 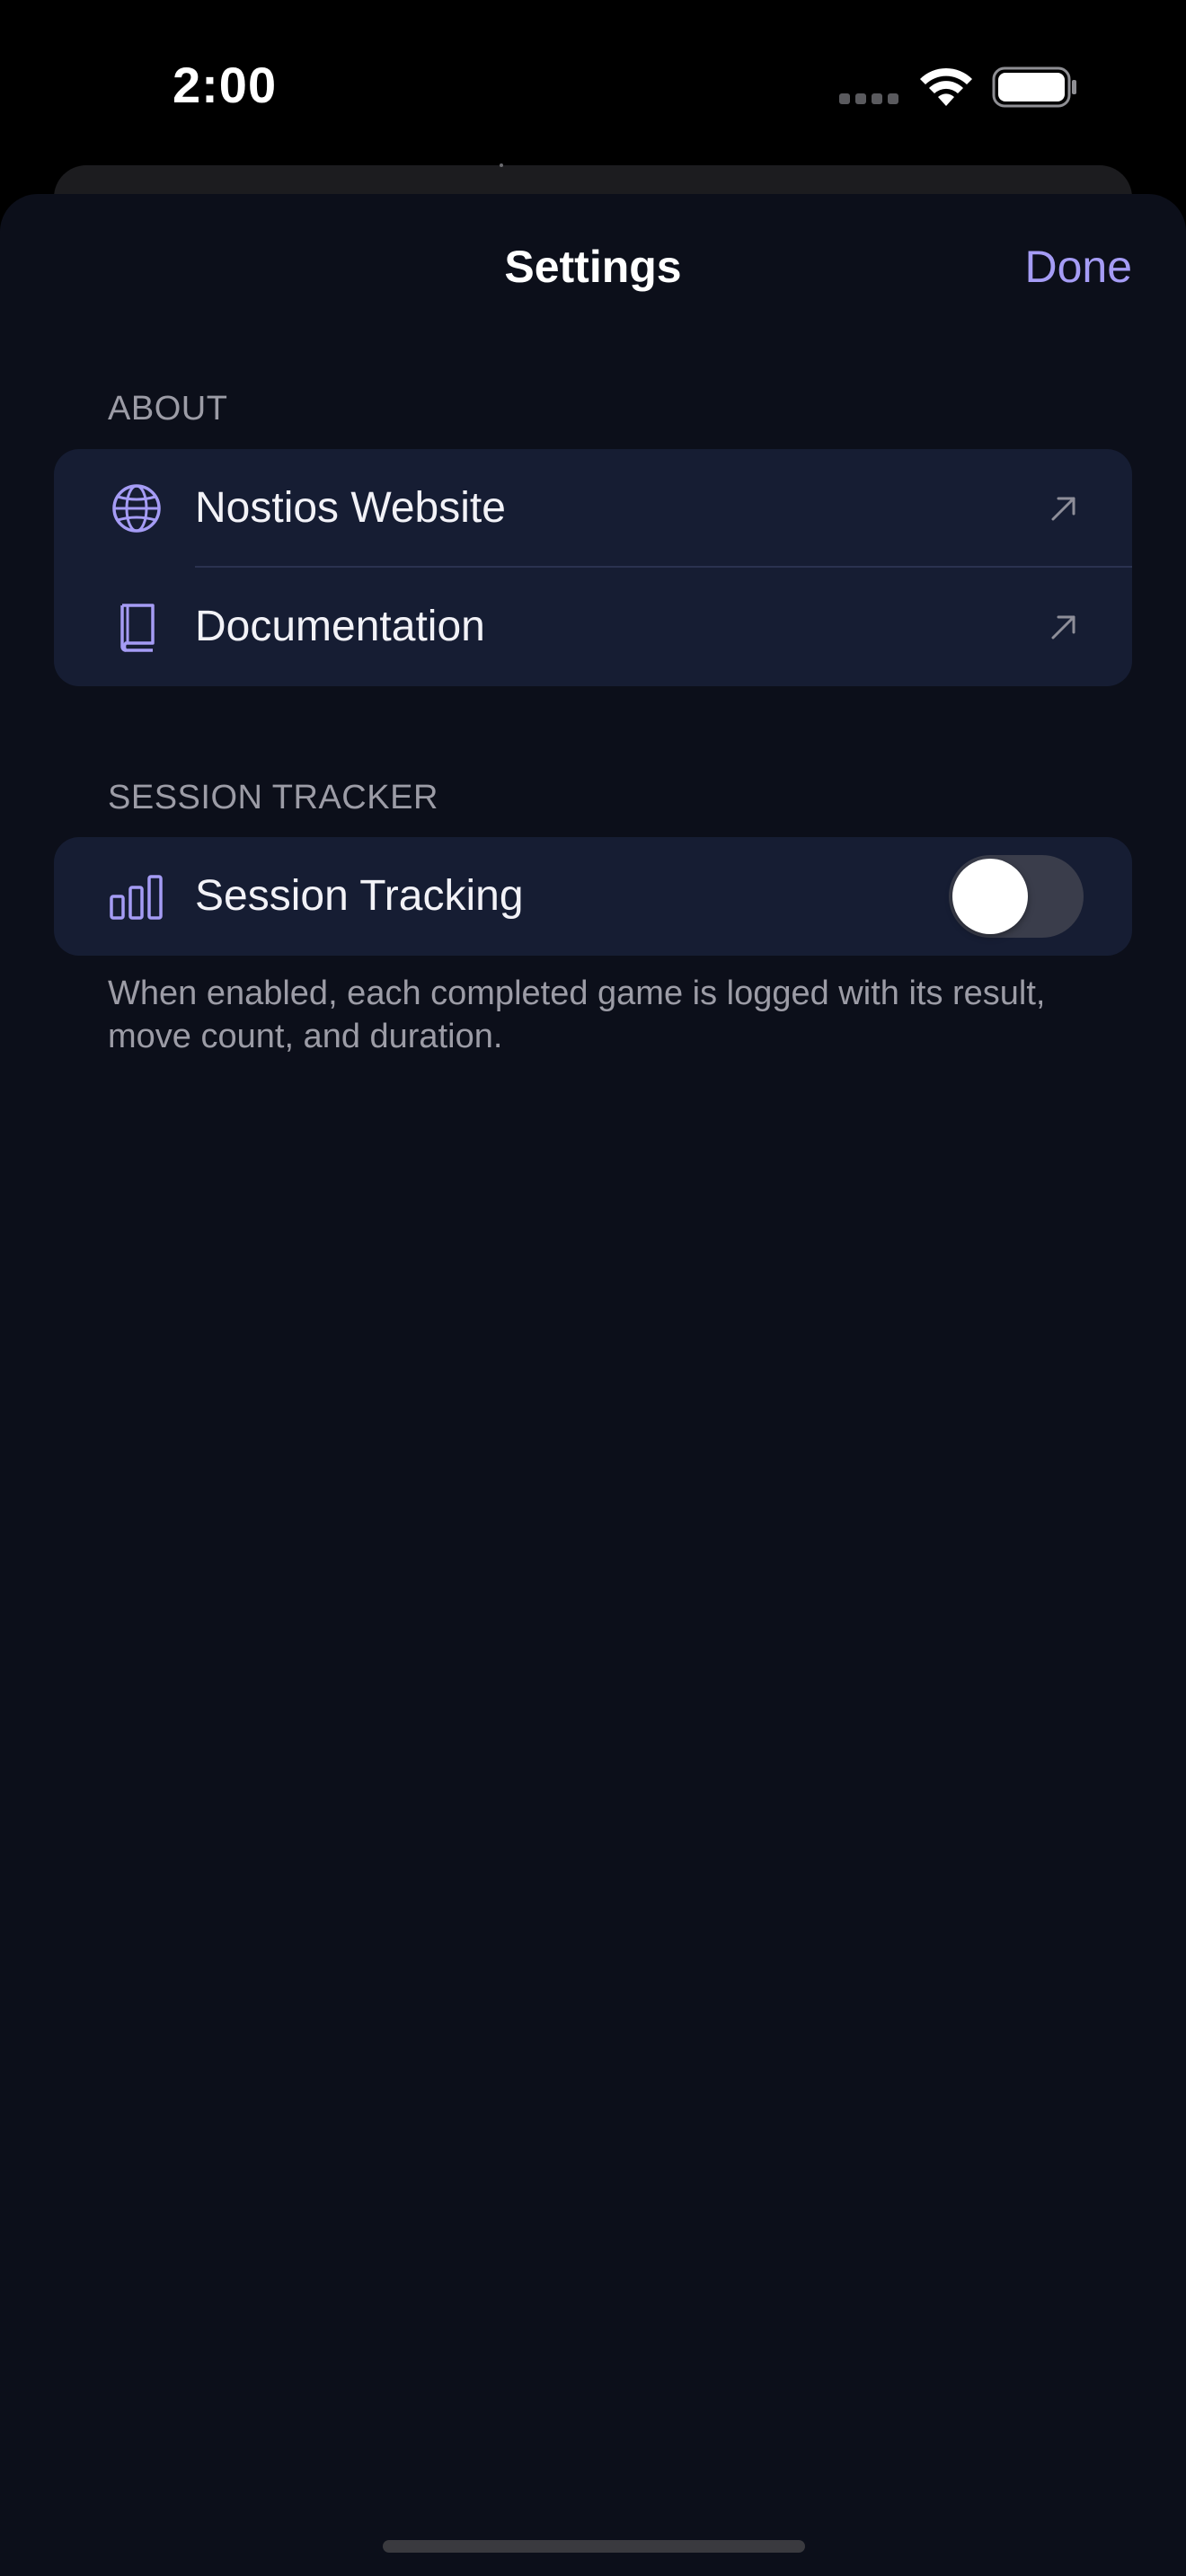 I want to click on list-item-session-tracking: Session Tracking, so click(x=593, y=896).